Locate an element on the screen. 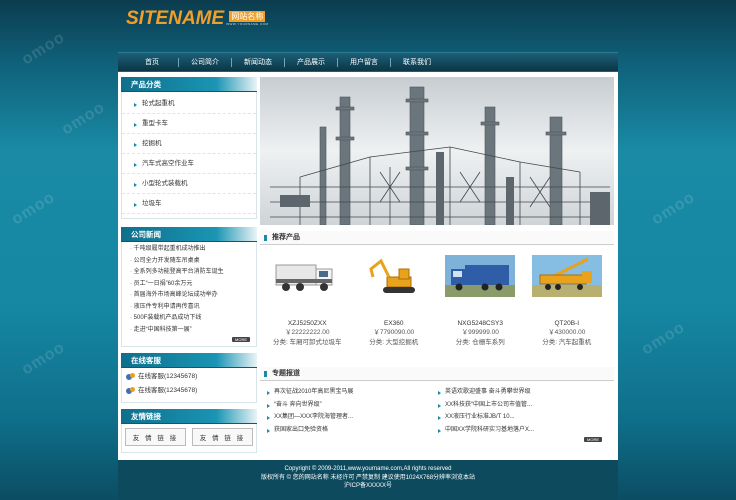 The width and height of the screenshot is (736, 500). product-price: ￥430000.00 is located at coordinates (567, 332).